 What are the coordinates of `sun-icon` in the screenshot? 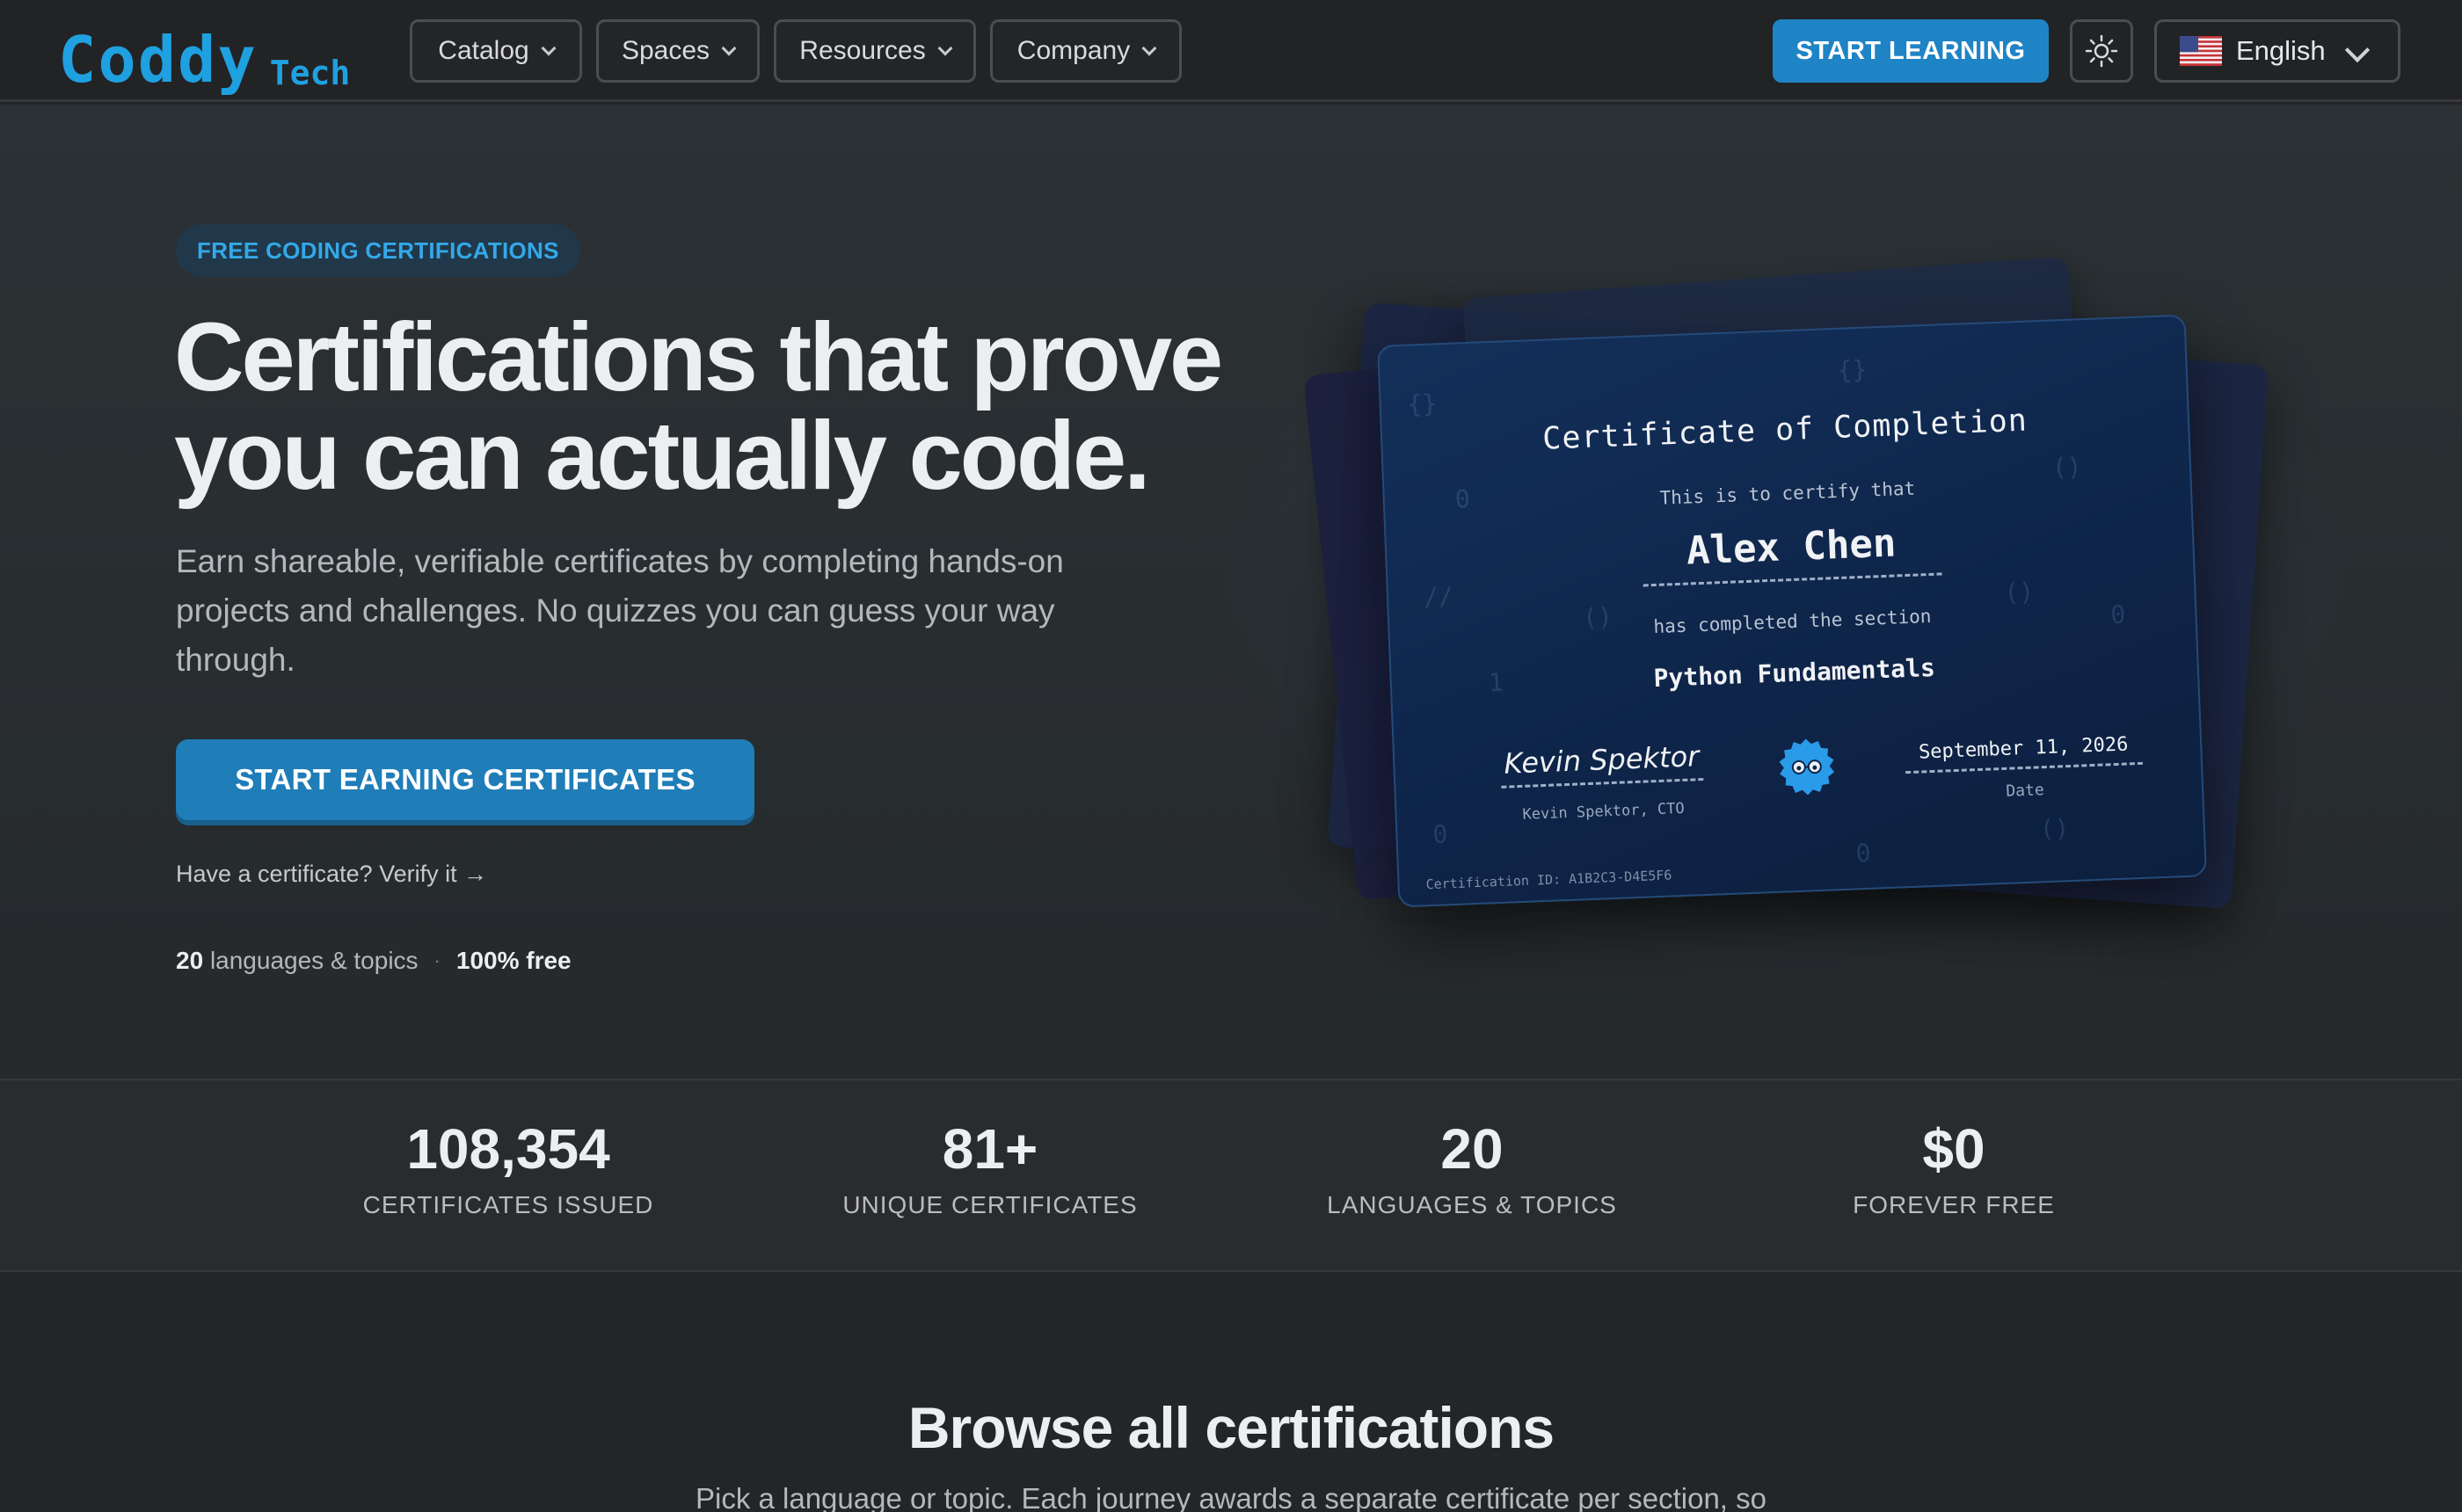 It's located at (2101, 51).